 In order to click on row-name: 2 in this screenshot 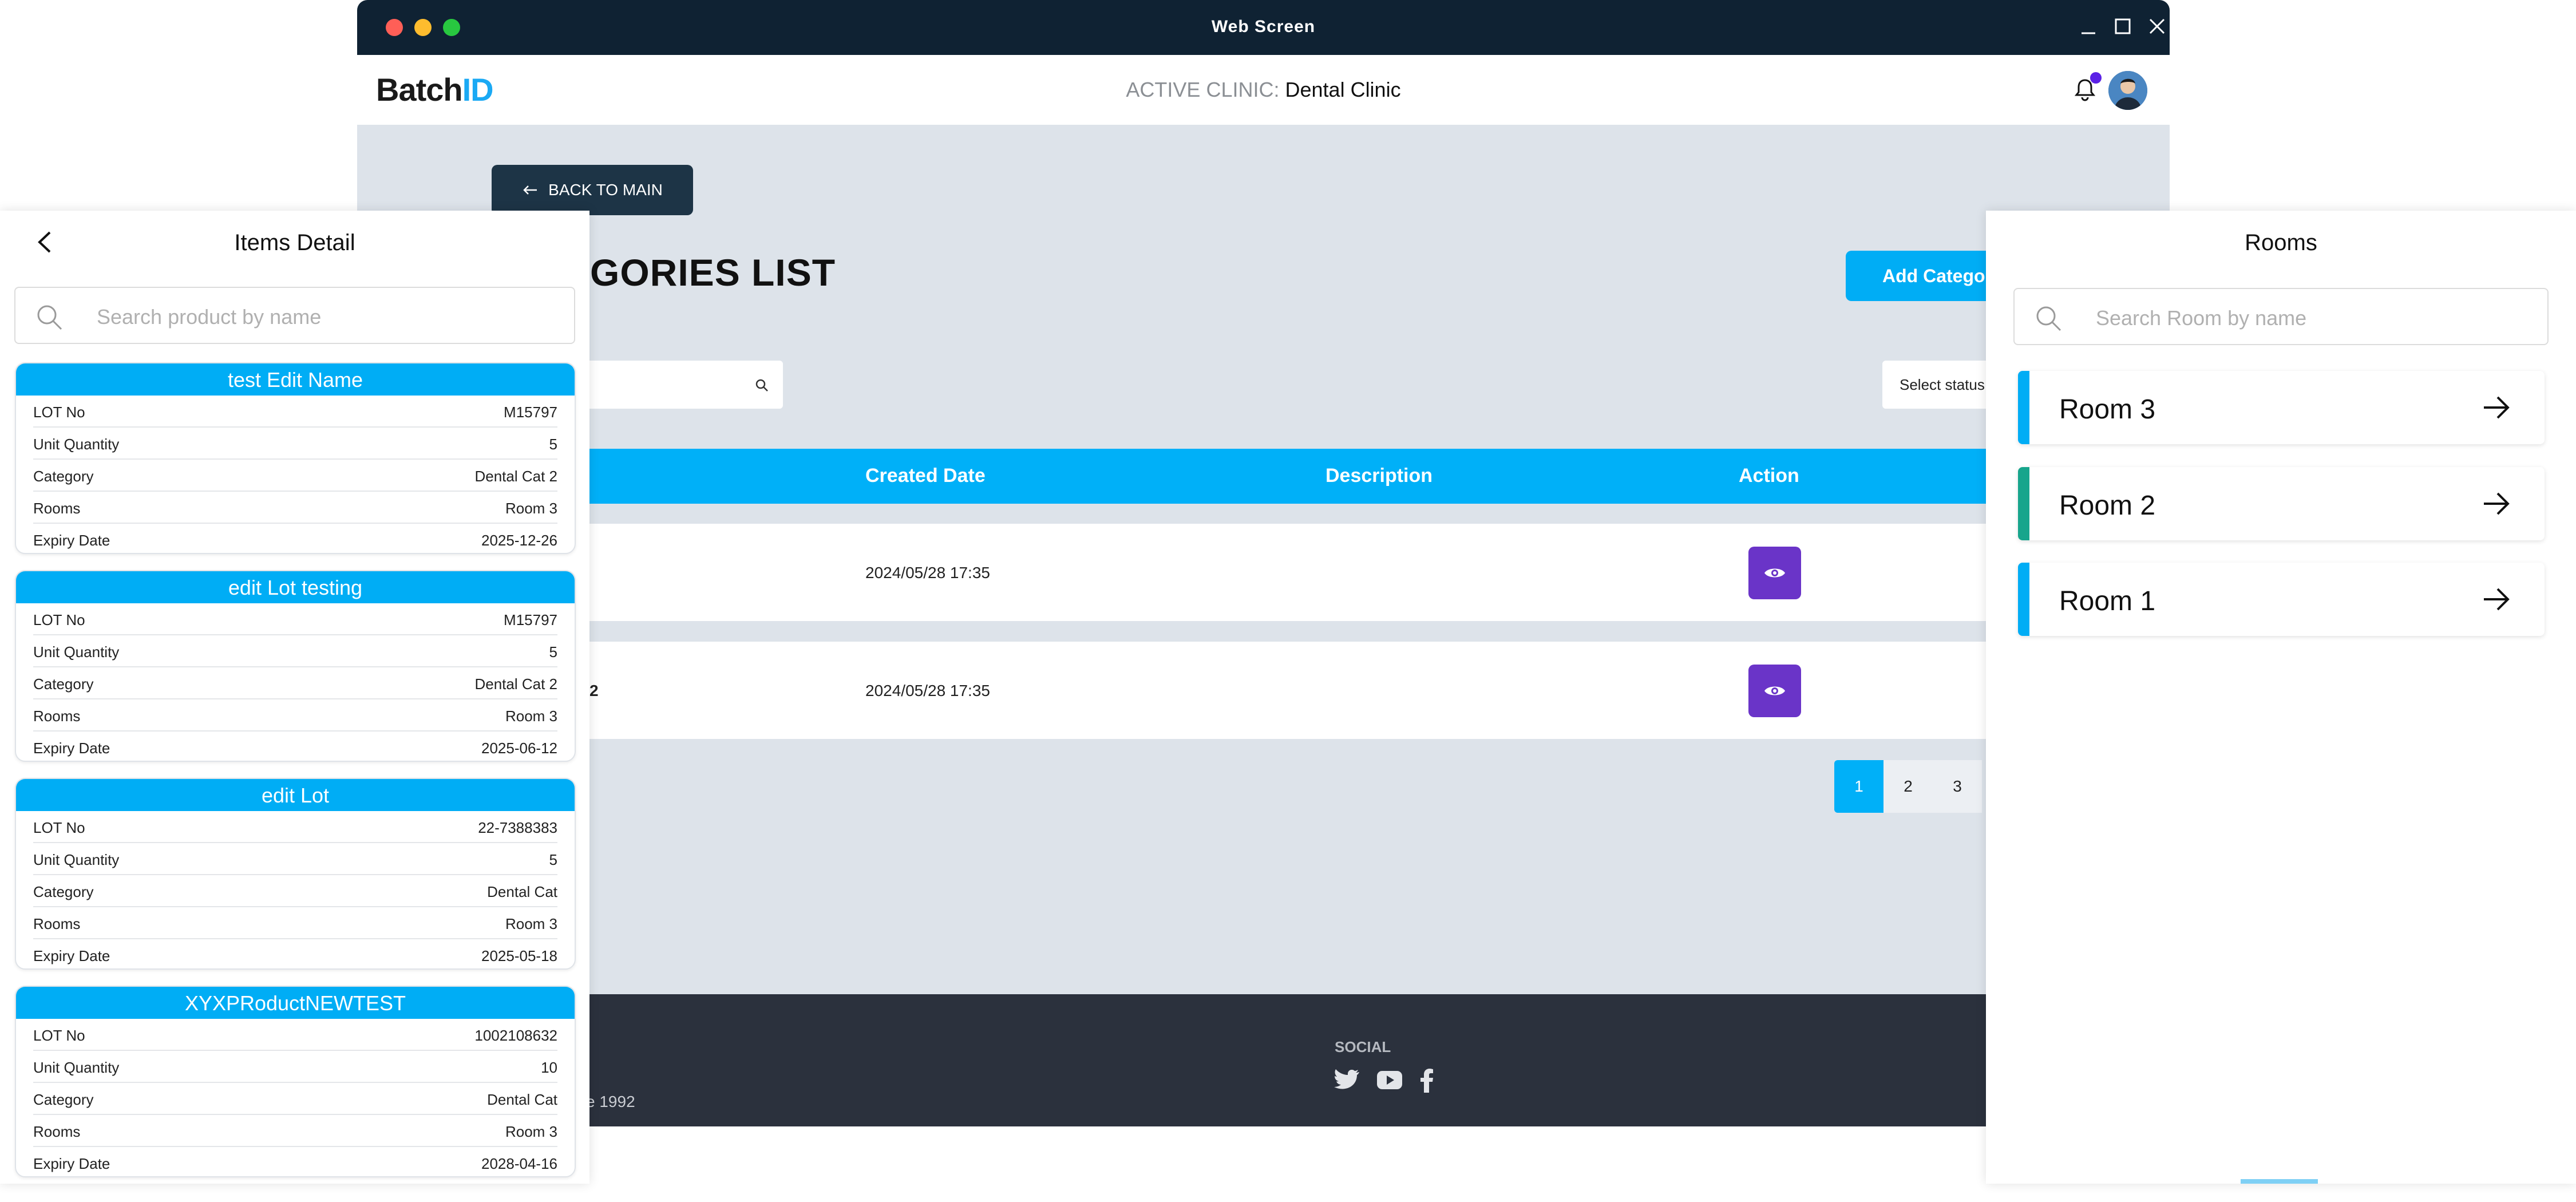, I will do `click(594, 691)`.